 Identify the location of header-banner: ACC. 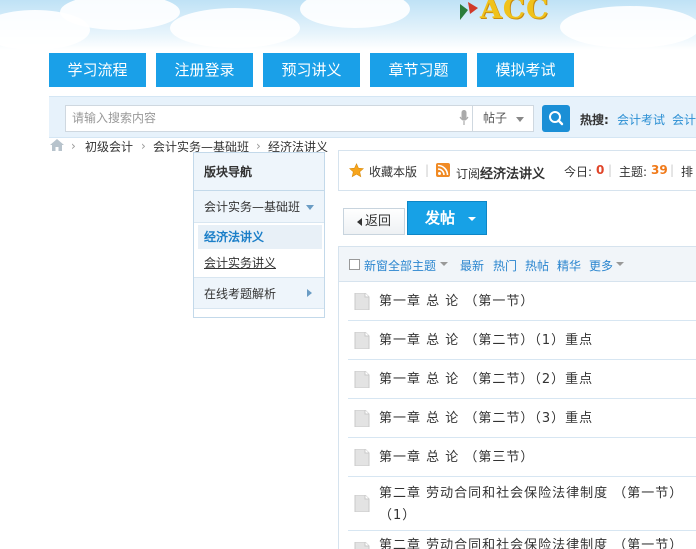
(348, 25).